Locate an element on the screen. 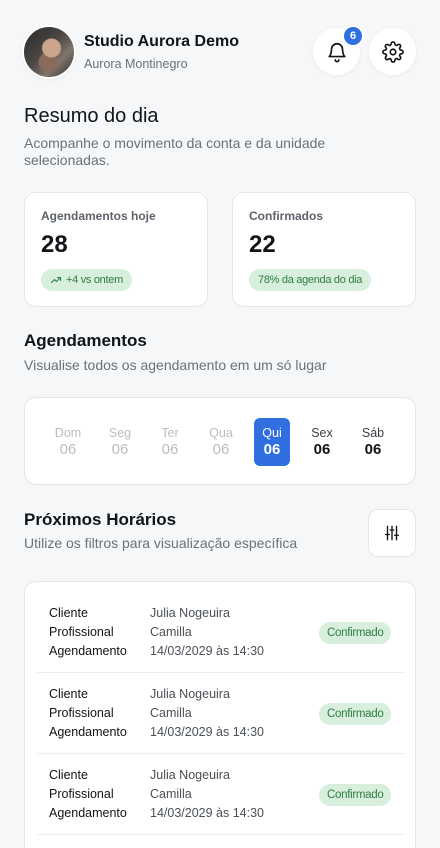 The height and width of the screenshot is (848, 440). day-ter: Ter 06 is located at coordinates (170, 442).